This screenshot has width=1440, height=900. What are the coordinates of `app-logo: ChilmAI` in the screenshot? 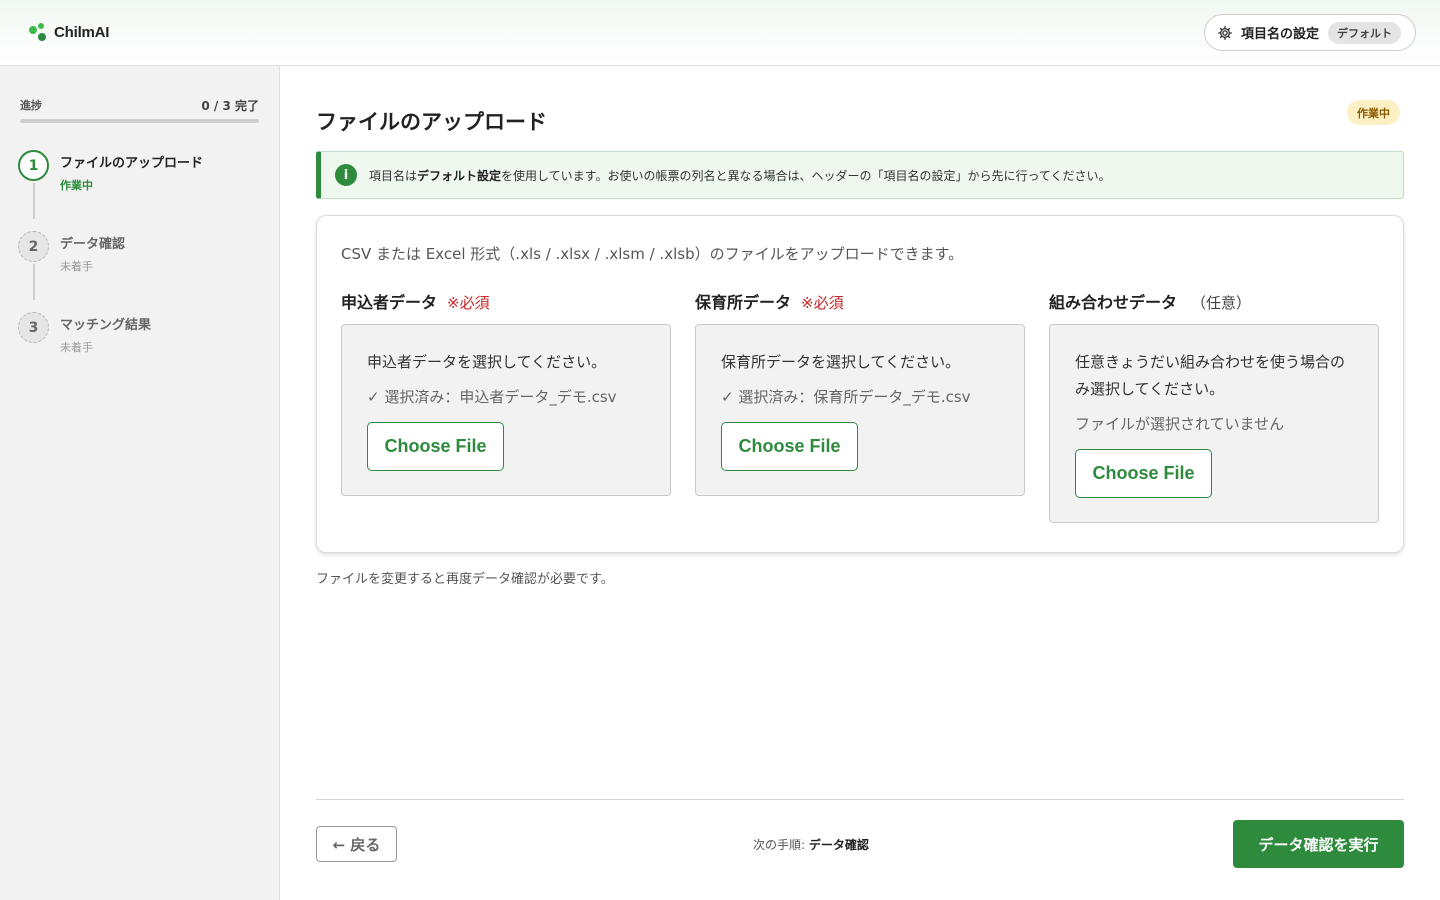 It's located at (68, 32).